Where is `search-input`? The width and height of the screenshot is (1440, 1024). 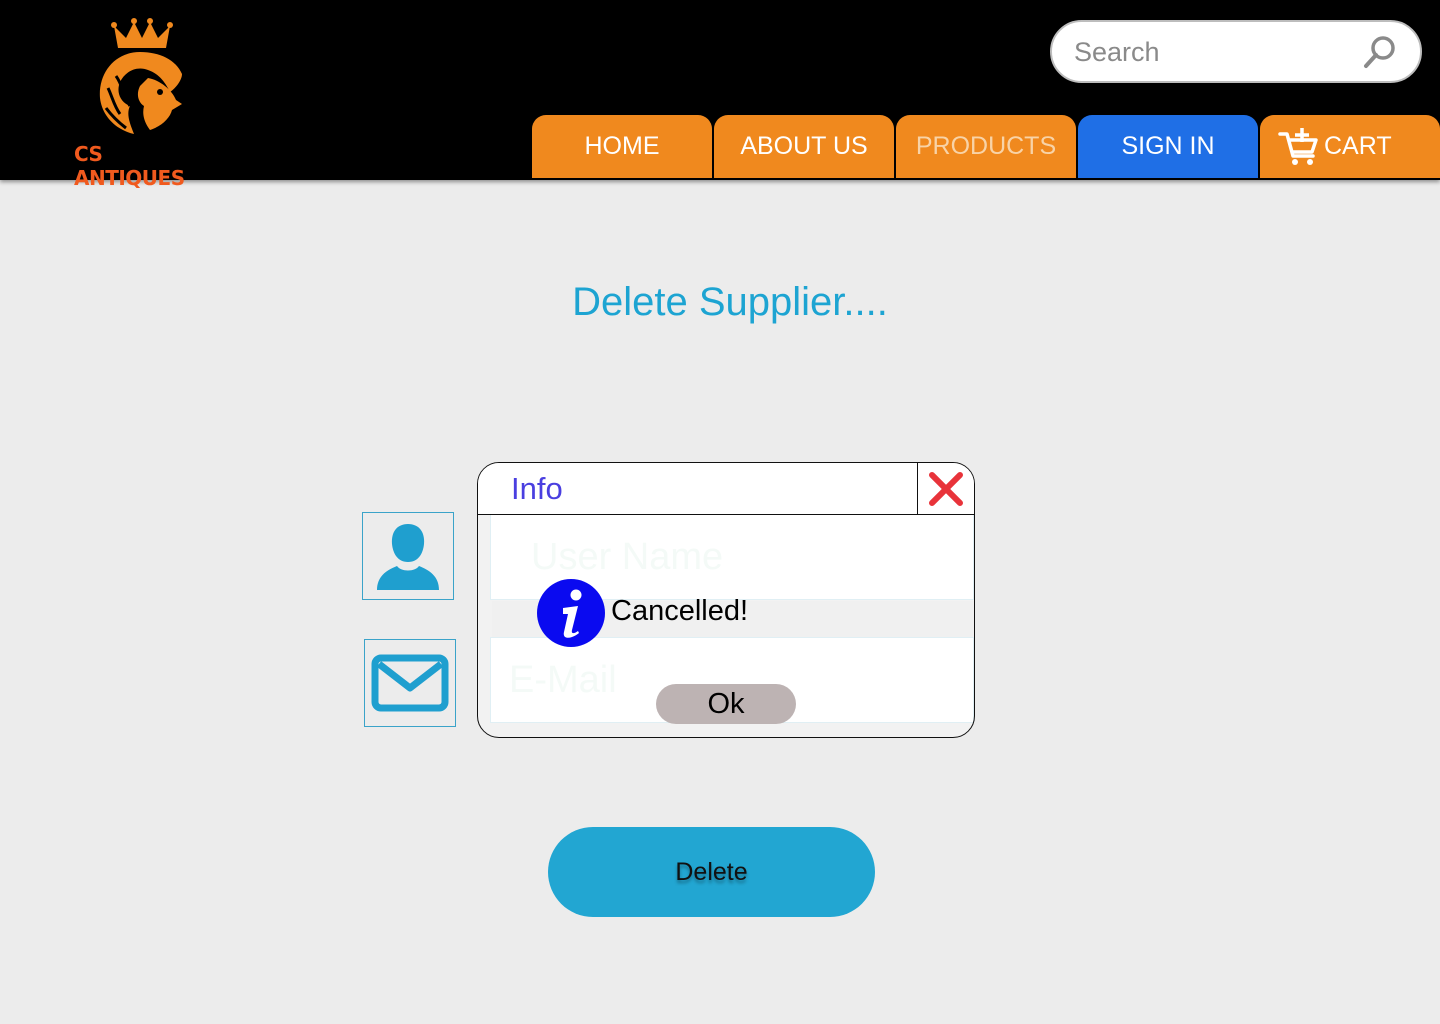 search-input is located at coordinates (1214, 52).